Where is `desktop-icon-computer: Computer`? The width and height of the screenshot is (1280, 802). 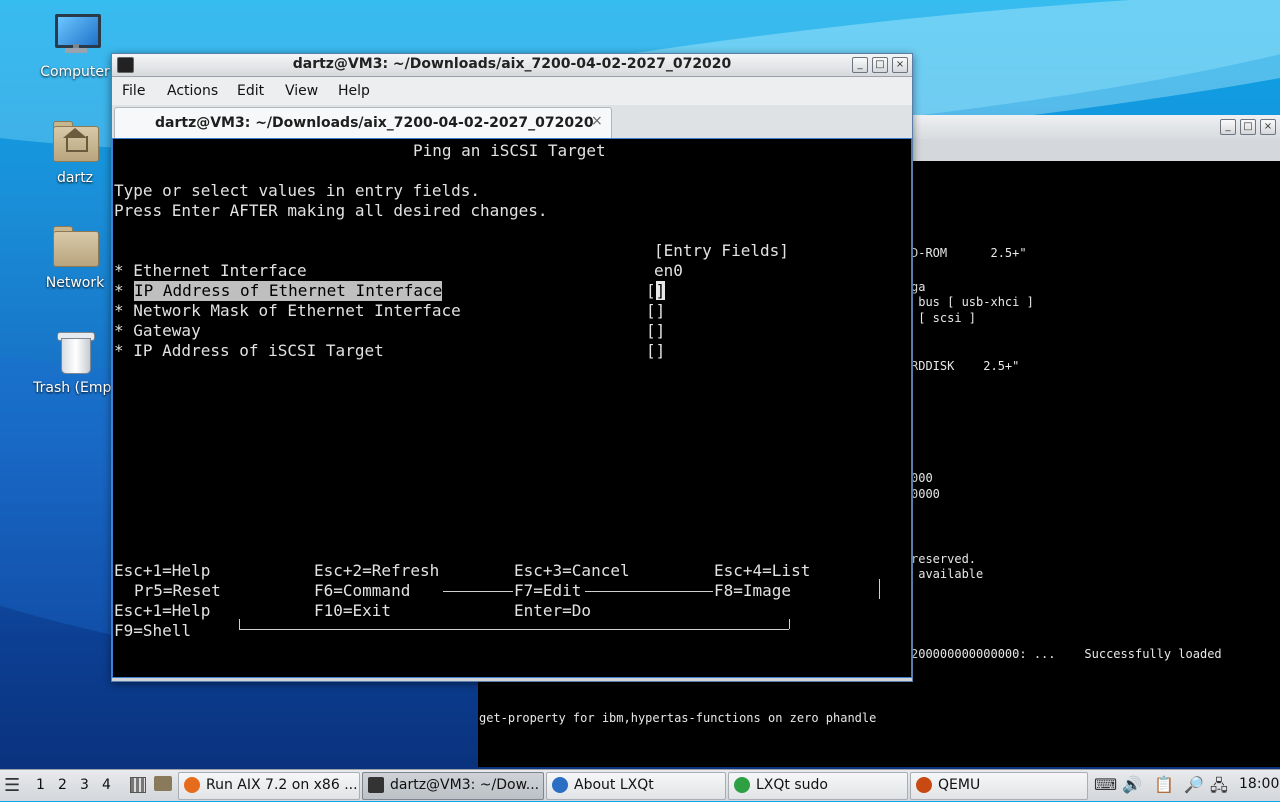 desktop-icon-computer: Computer is located at coordinates (75, 46).